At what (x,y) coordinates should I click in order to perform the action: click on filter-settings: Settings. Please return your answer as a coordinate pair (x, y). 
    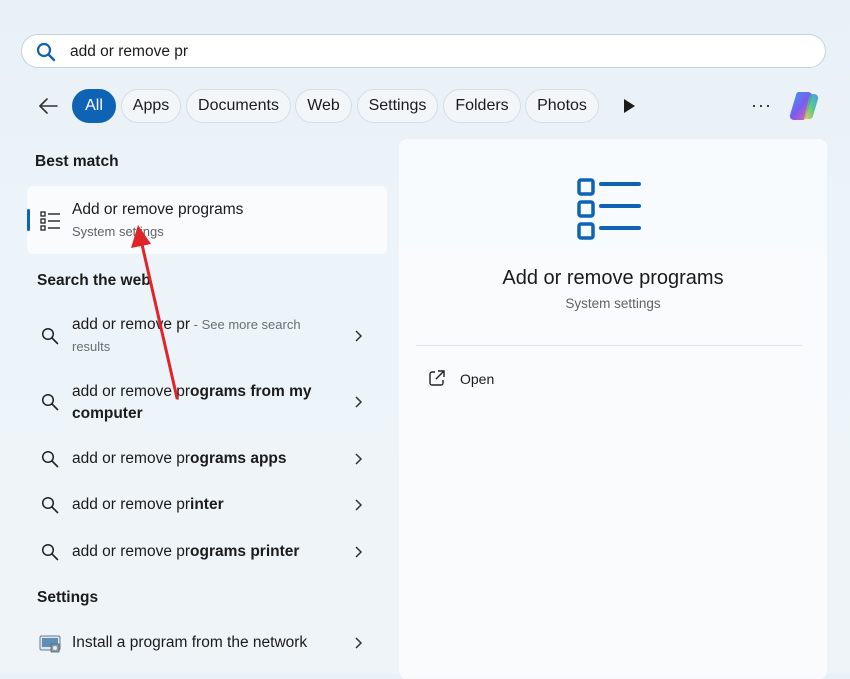
    Looking at the image, I should click on (397, 106).